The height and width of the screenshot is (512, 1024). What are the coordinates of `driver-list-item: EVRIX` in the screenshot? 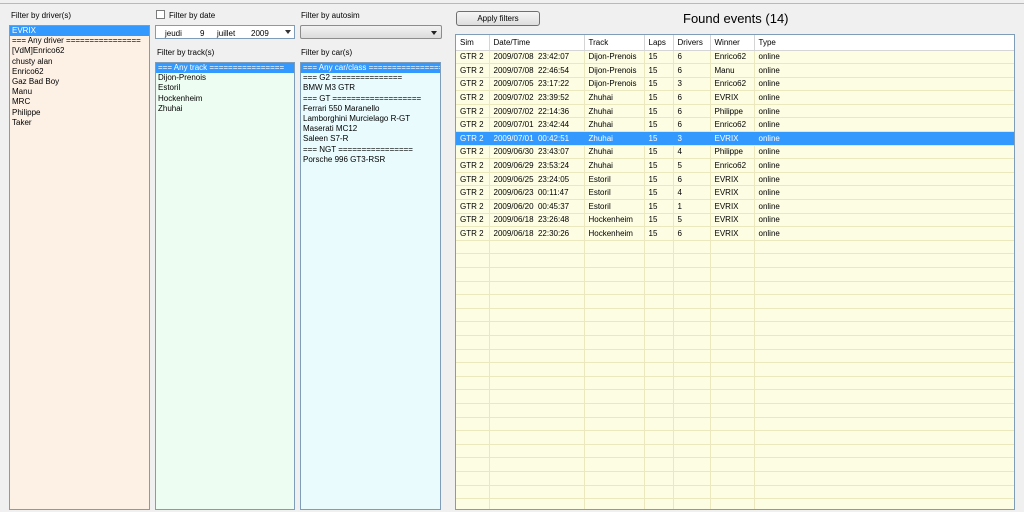 It's located at (79, 31).